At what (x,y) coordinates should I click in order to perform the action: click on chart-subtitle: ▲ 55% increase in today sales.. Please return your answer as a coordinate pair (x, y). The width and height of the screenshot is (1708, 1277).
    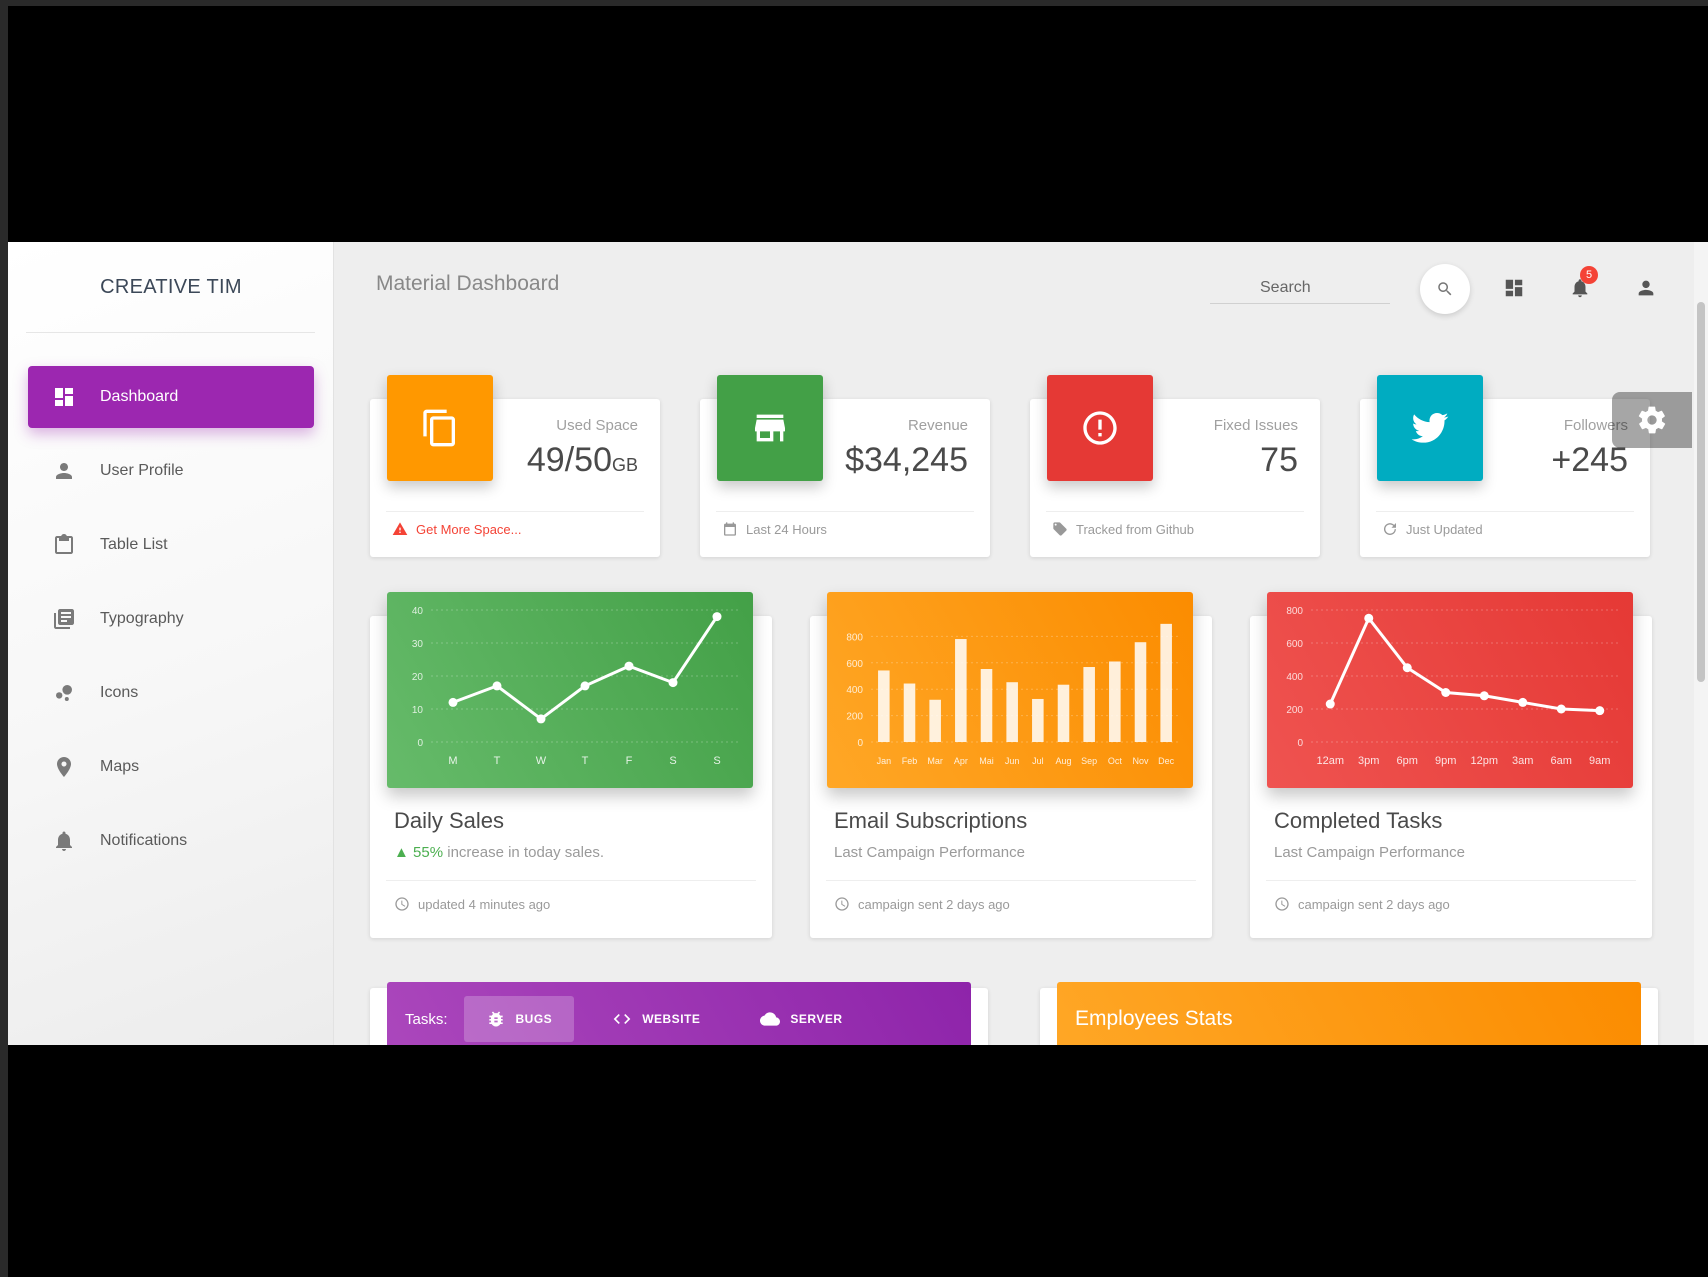
    Looking at the image, I should click on (499, 852).